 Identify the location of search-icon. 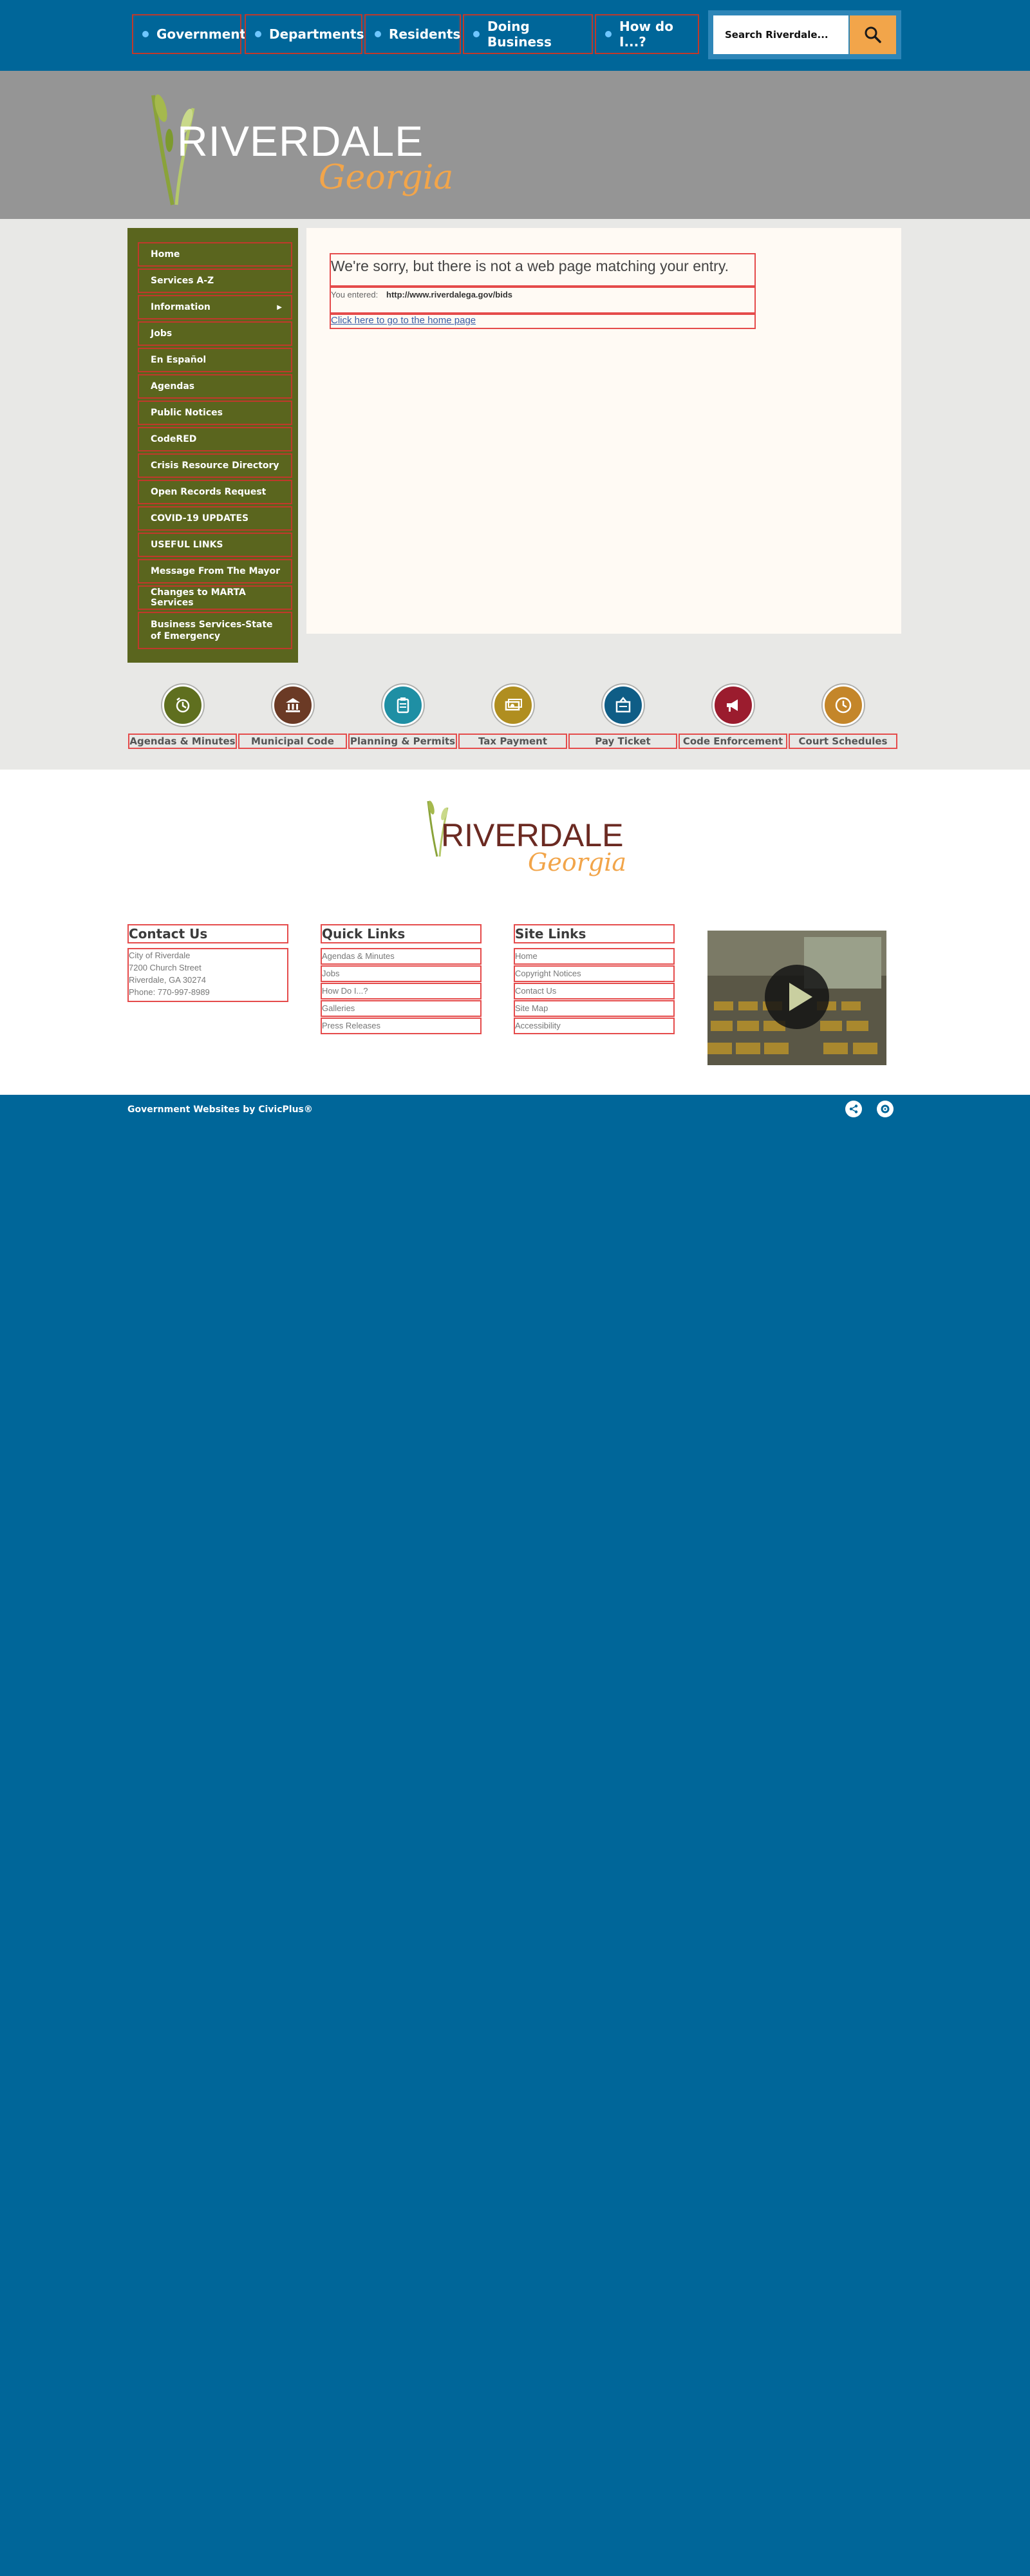
(873, 34).